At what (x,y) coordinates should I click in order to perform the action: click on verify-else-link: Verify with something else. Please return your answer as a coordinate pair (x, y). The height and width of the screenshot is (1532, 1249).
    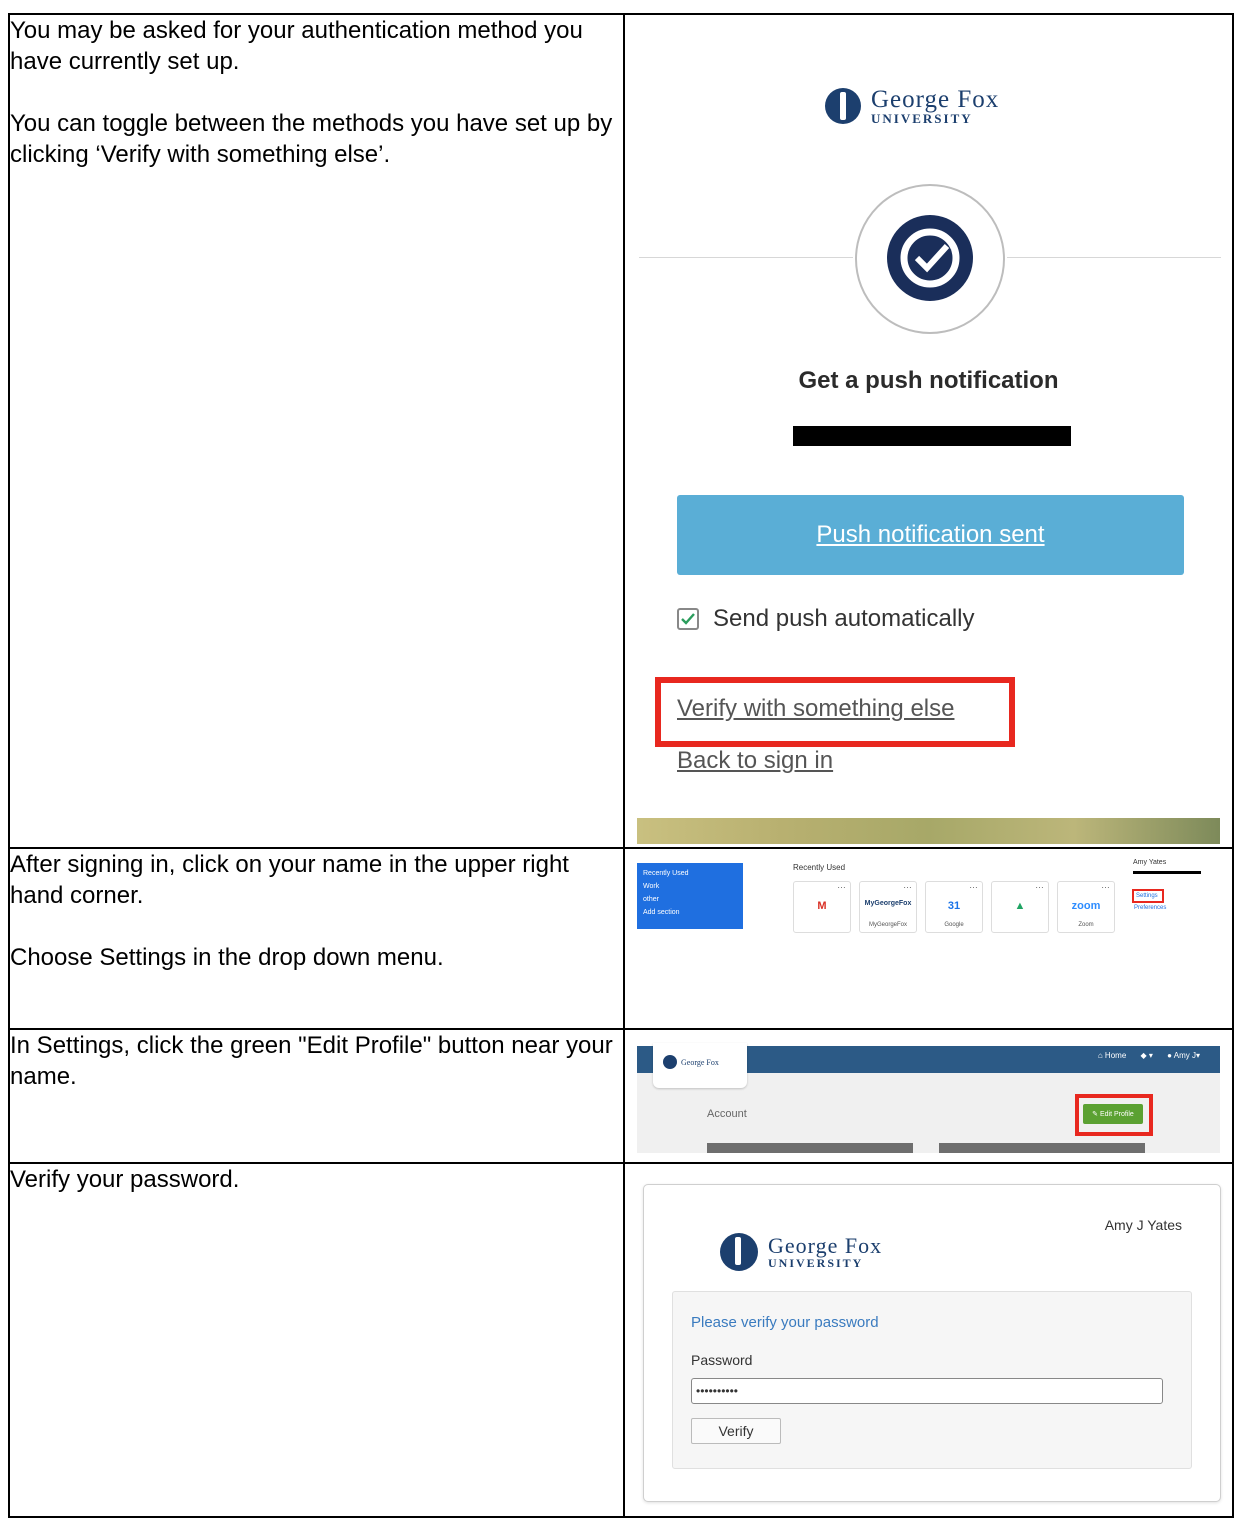
    Looking at the image, I should click on (815, 709).